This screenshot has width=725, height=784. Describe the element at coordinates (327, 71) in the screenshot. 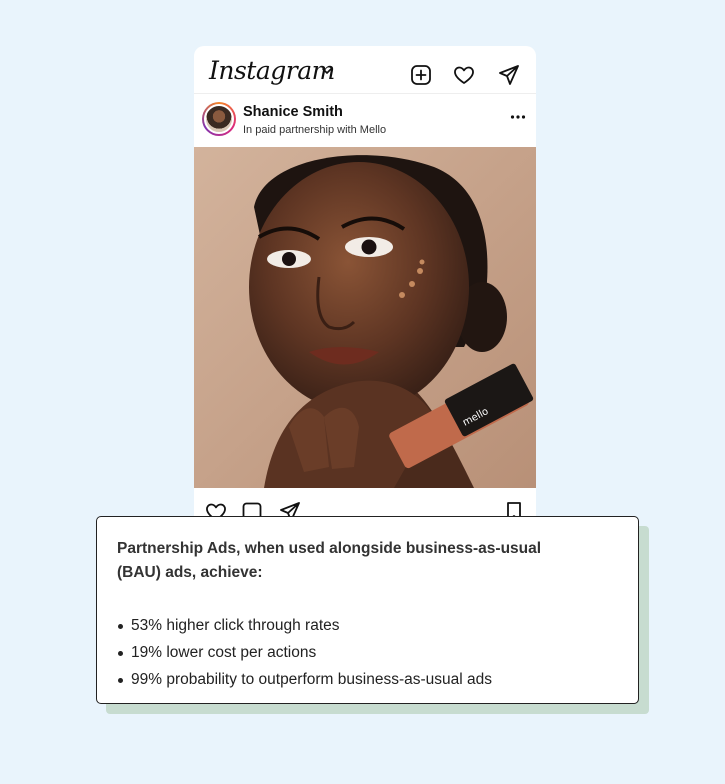

I see `chevron-down-icon` at that location.